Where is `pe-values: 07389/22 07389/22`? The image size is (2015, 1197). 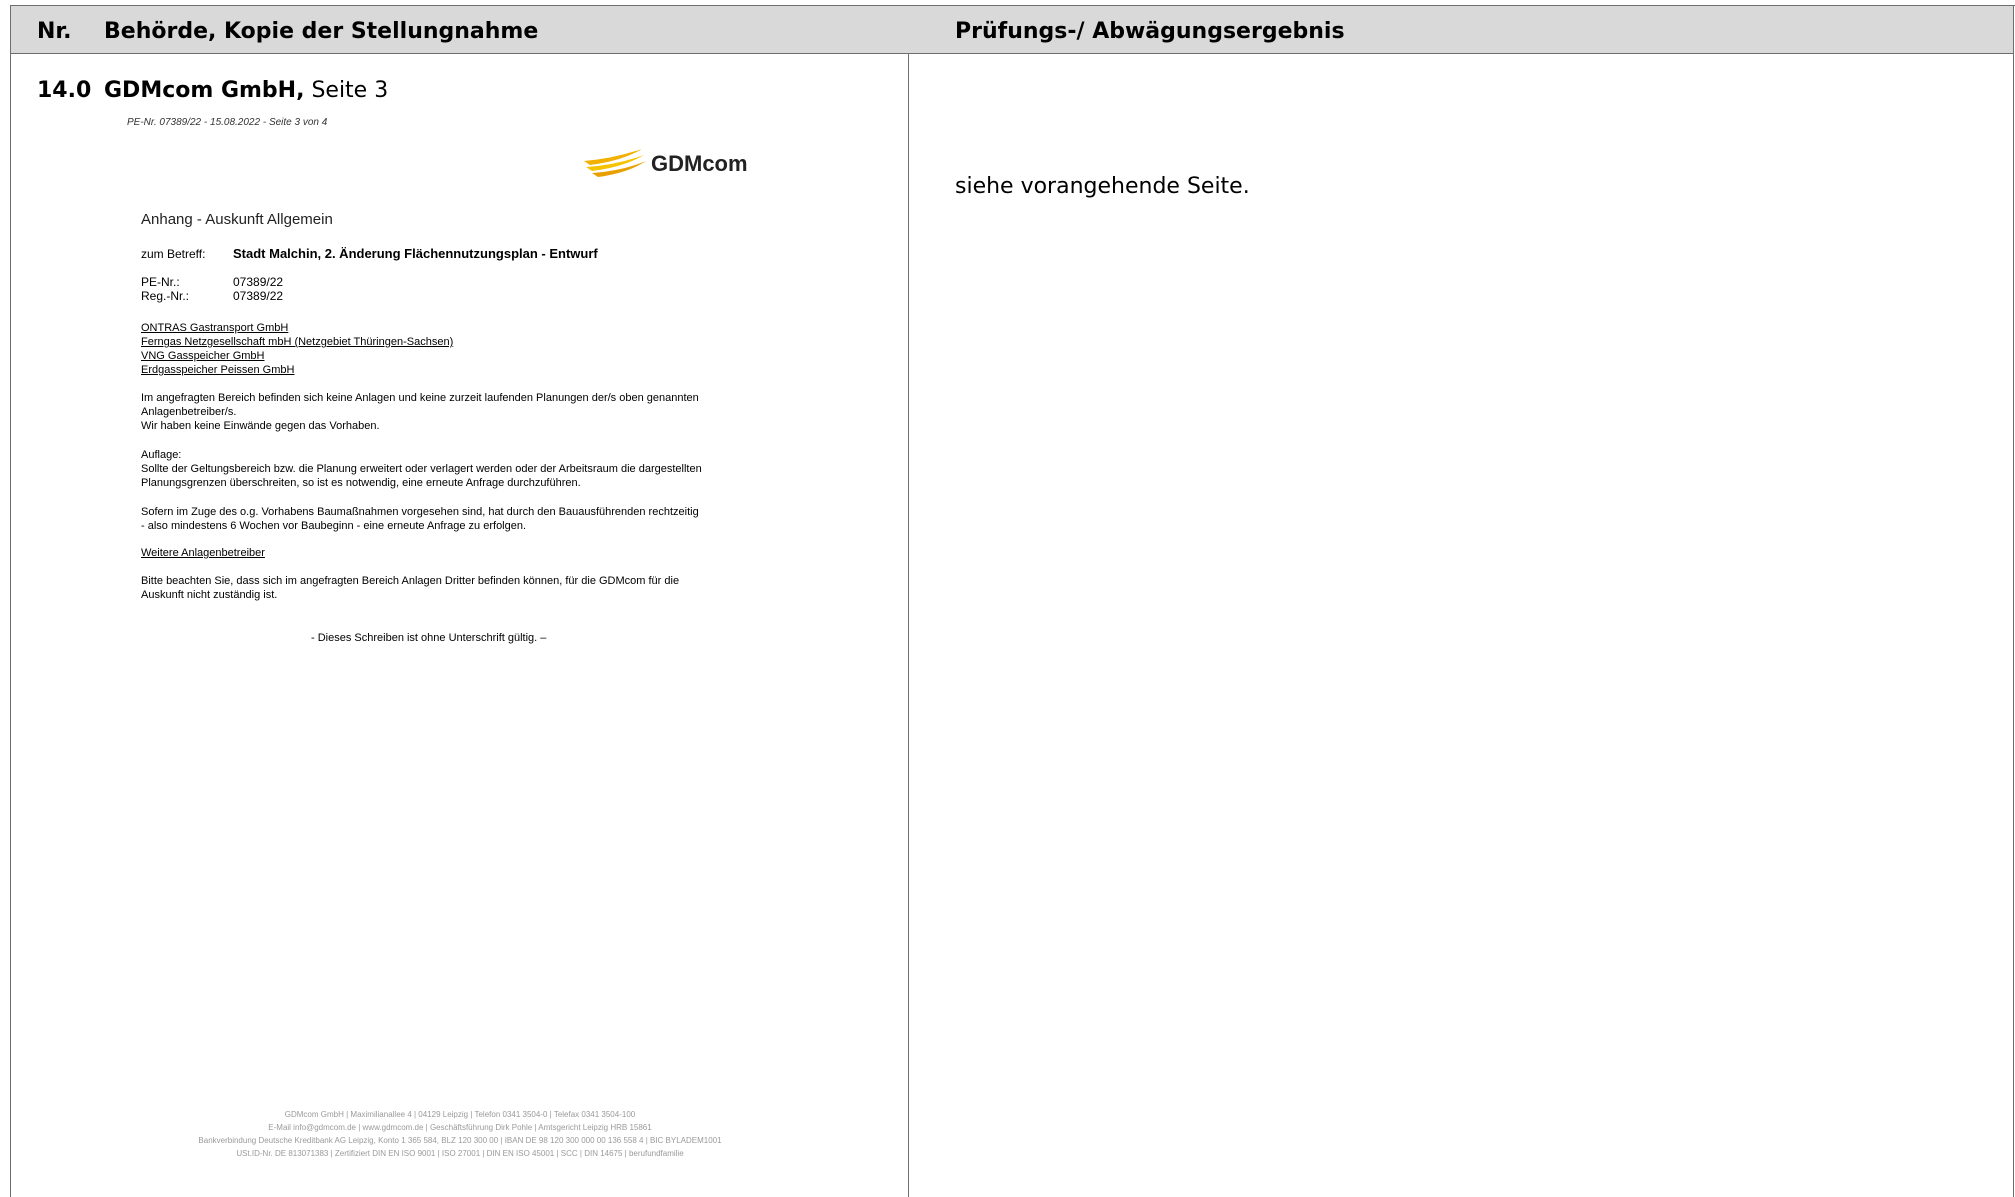
pe-values: 07389/22 07389/22 is located at coordinates (258, 289).